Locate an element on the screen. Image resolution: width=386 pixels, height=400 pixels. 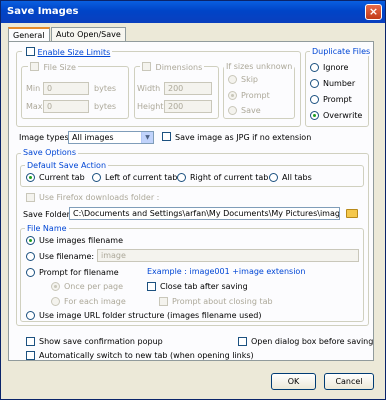
size-limits-legend: Enable Size Limits is located at coordinates (67, 52).